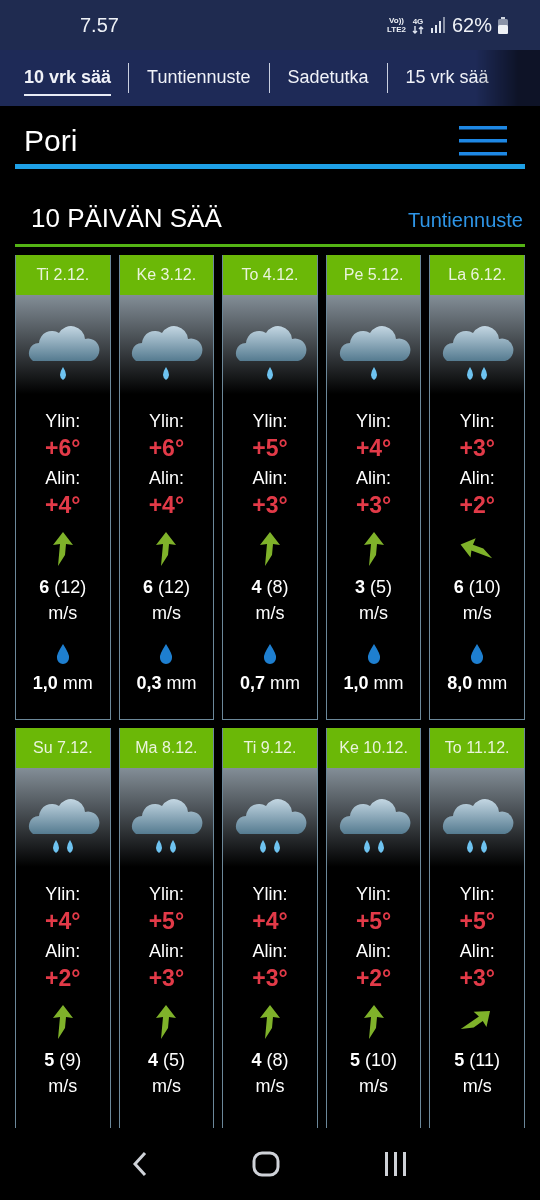  Describe the element at coordinates (166, 683) in the screenshot. I see `precipitation-amount: 0,3 mm` at that location.